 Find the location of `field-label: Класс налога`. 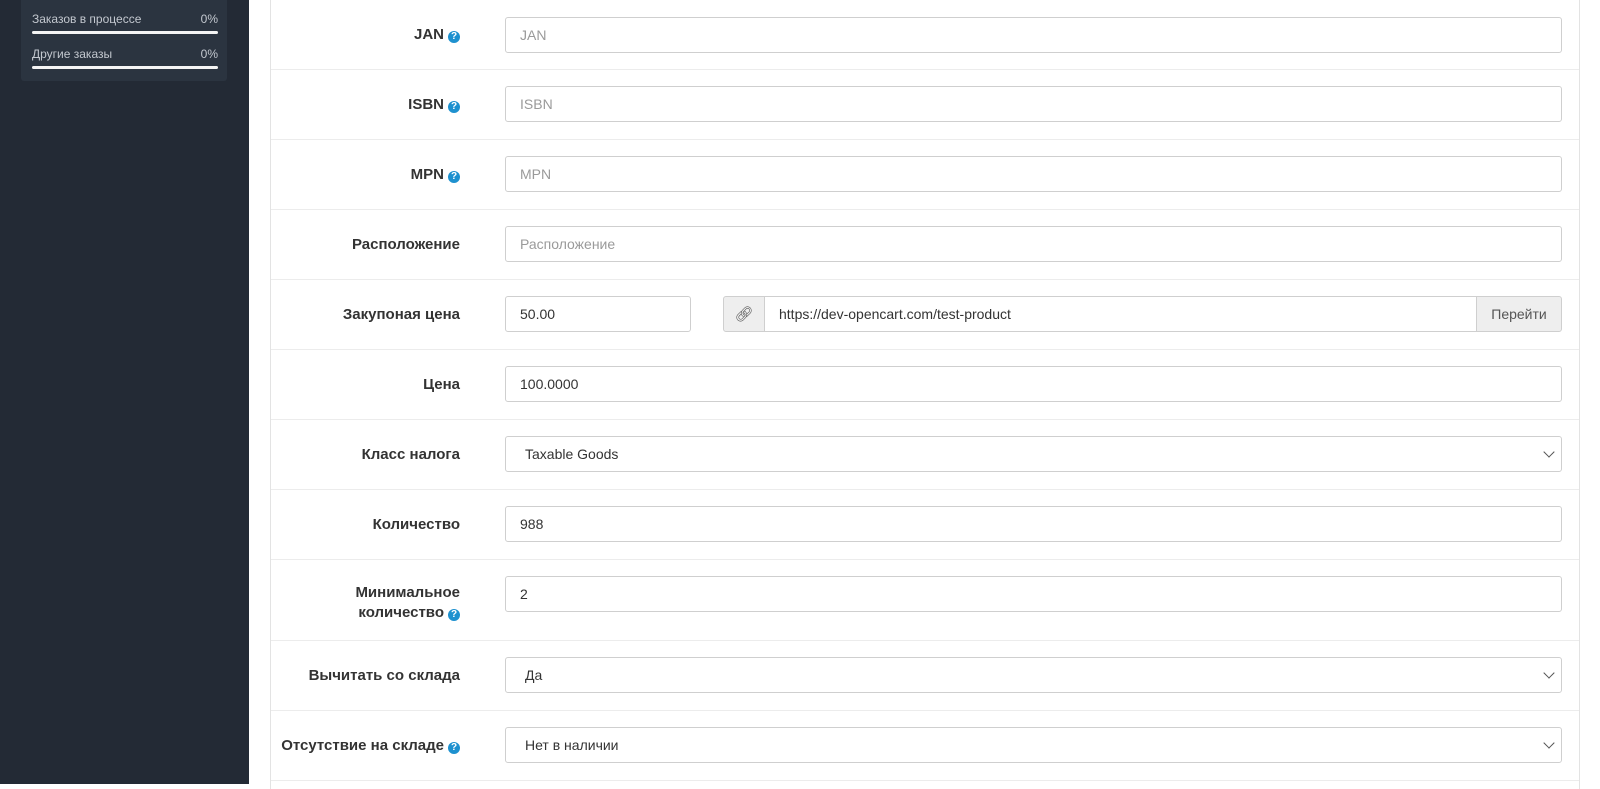

field-label: Класс налога is located at coordinates (410, 454).